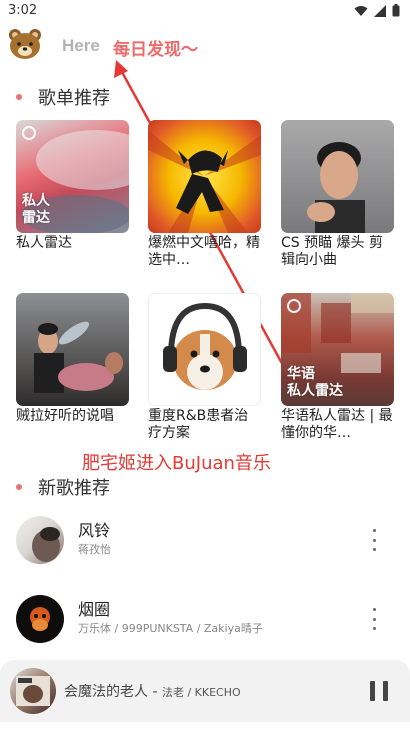  I want to click on playlist-card: 私人 雷达 私人雷达, so click(72, 186).